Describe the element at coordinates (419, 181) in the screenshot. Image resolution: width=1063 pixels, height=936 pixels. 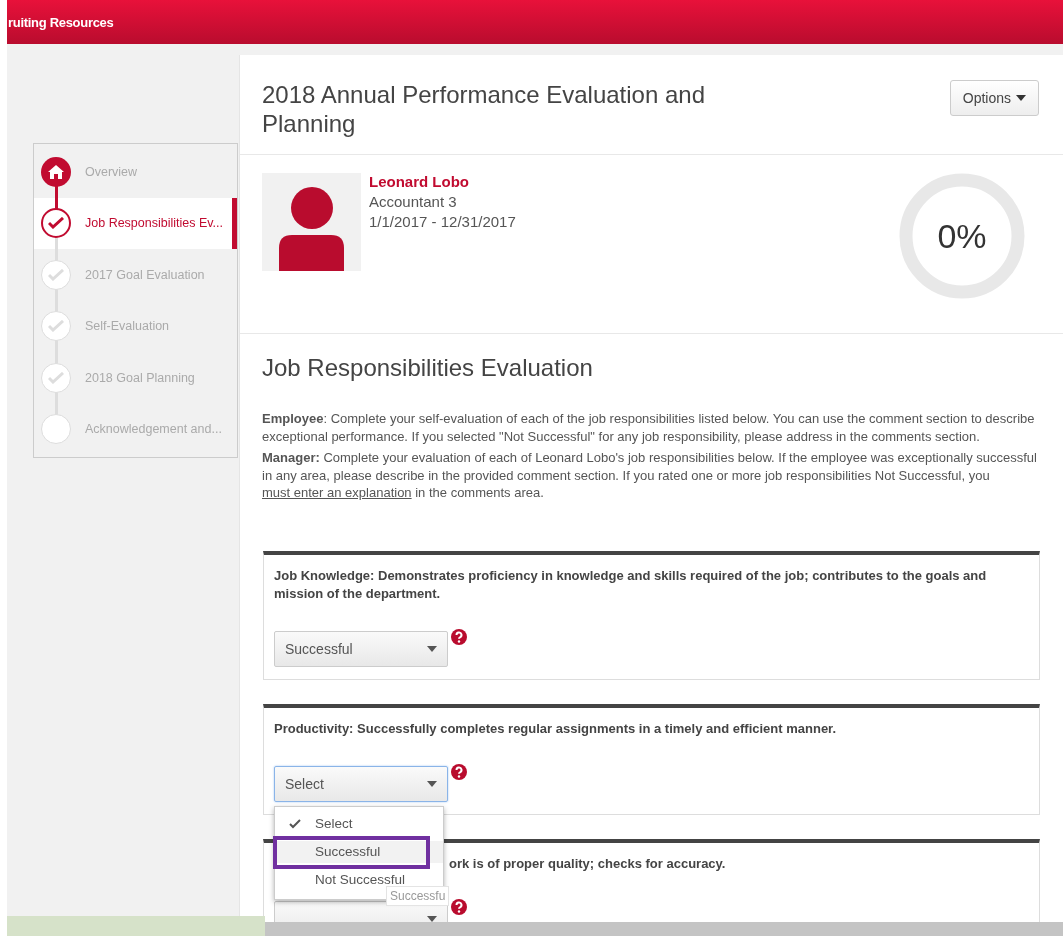
I see `employee-name: Leonard Lobo` at that location.